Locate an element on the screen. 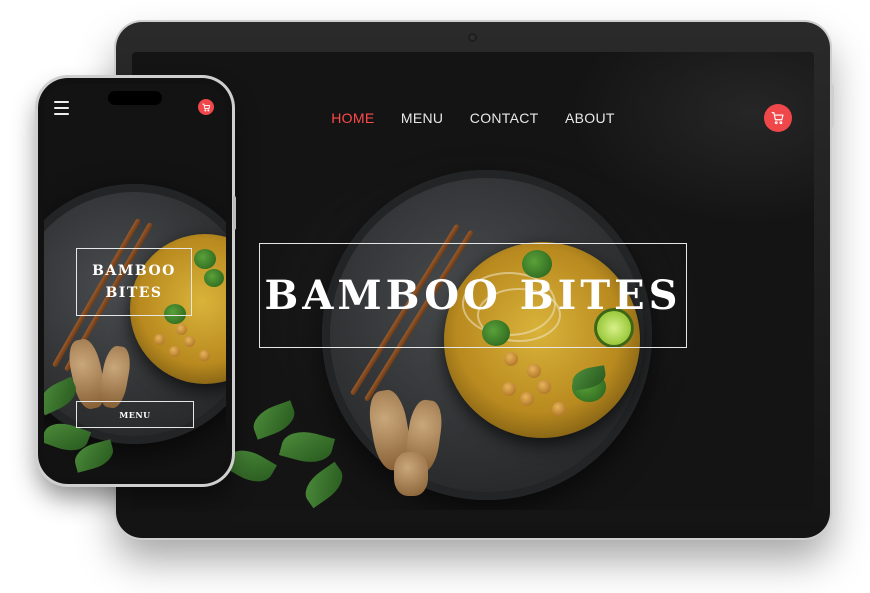 The height and width of the screenshot is (593, 870). ginger is located at coordinates (411, 474).